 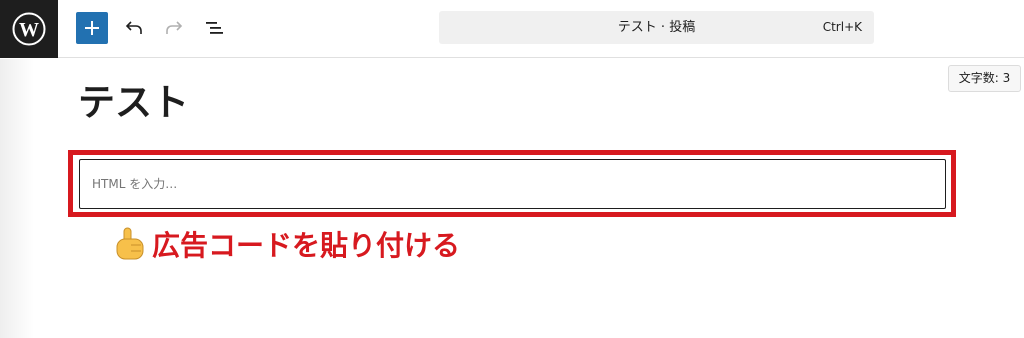 I want to click on undo-button, so click(x=134, y=28).